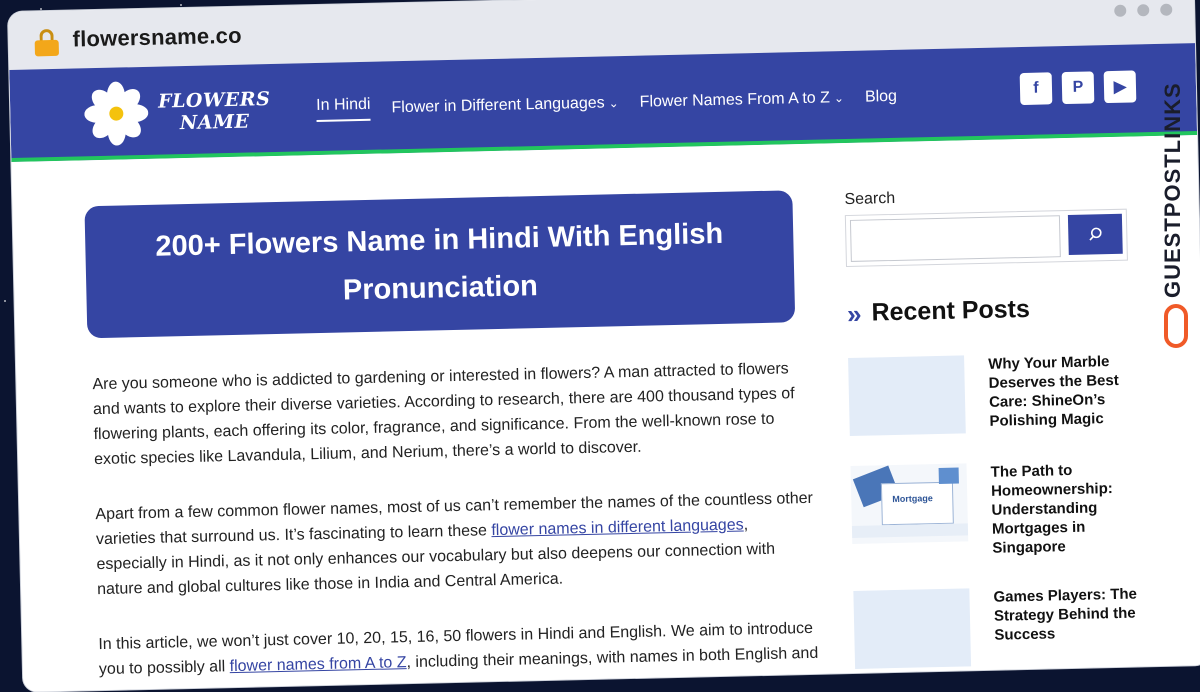 This screenshot has height=692, width=1200. What do you see at coordinates (951, 310) in the screenshot?
I see `recent-posts-title: Recent Posts` at bounding box center [951, 310].